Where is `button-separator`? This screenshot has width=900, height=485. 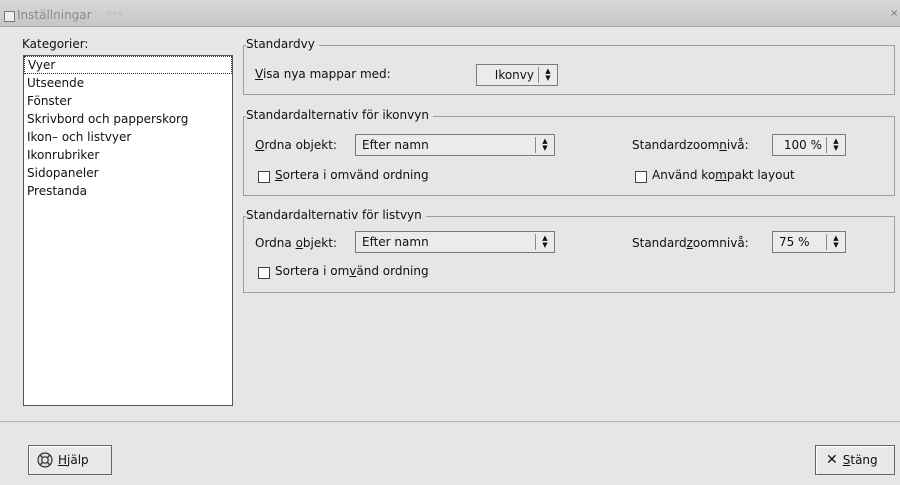
button-separator is located at coordinates (450, 421).